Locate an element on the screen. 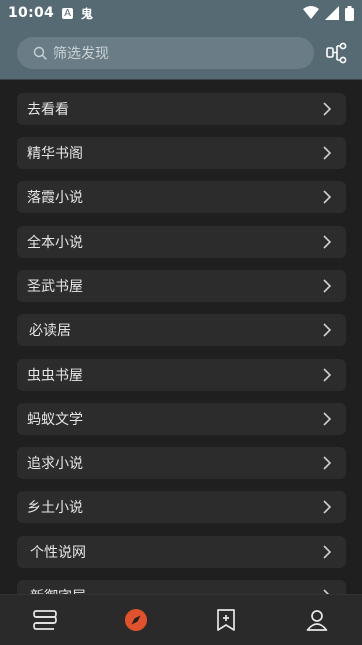  list-item-label: 圣武书屋 is located at coordinates (55, 287).